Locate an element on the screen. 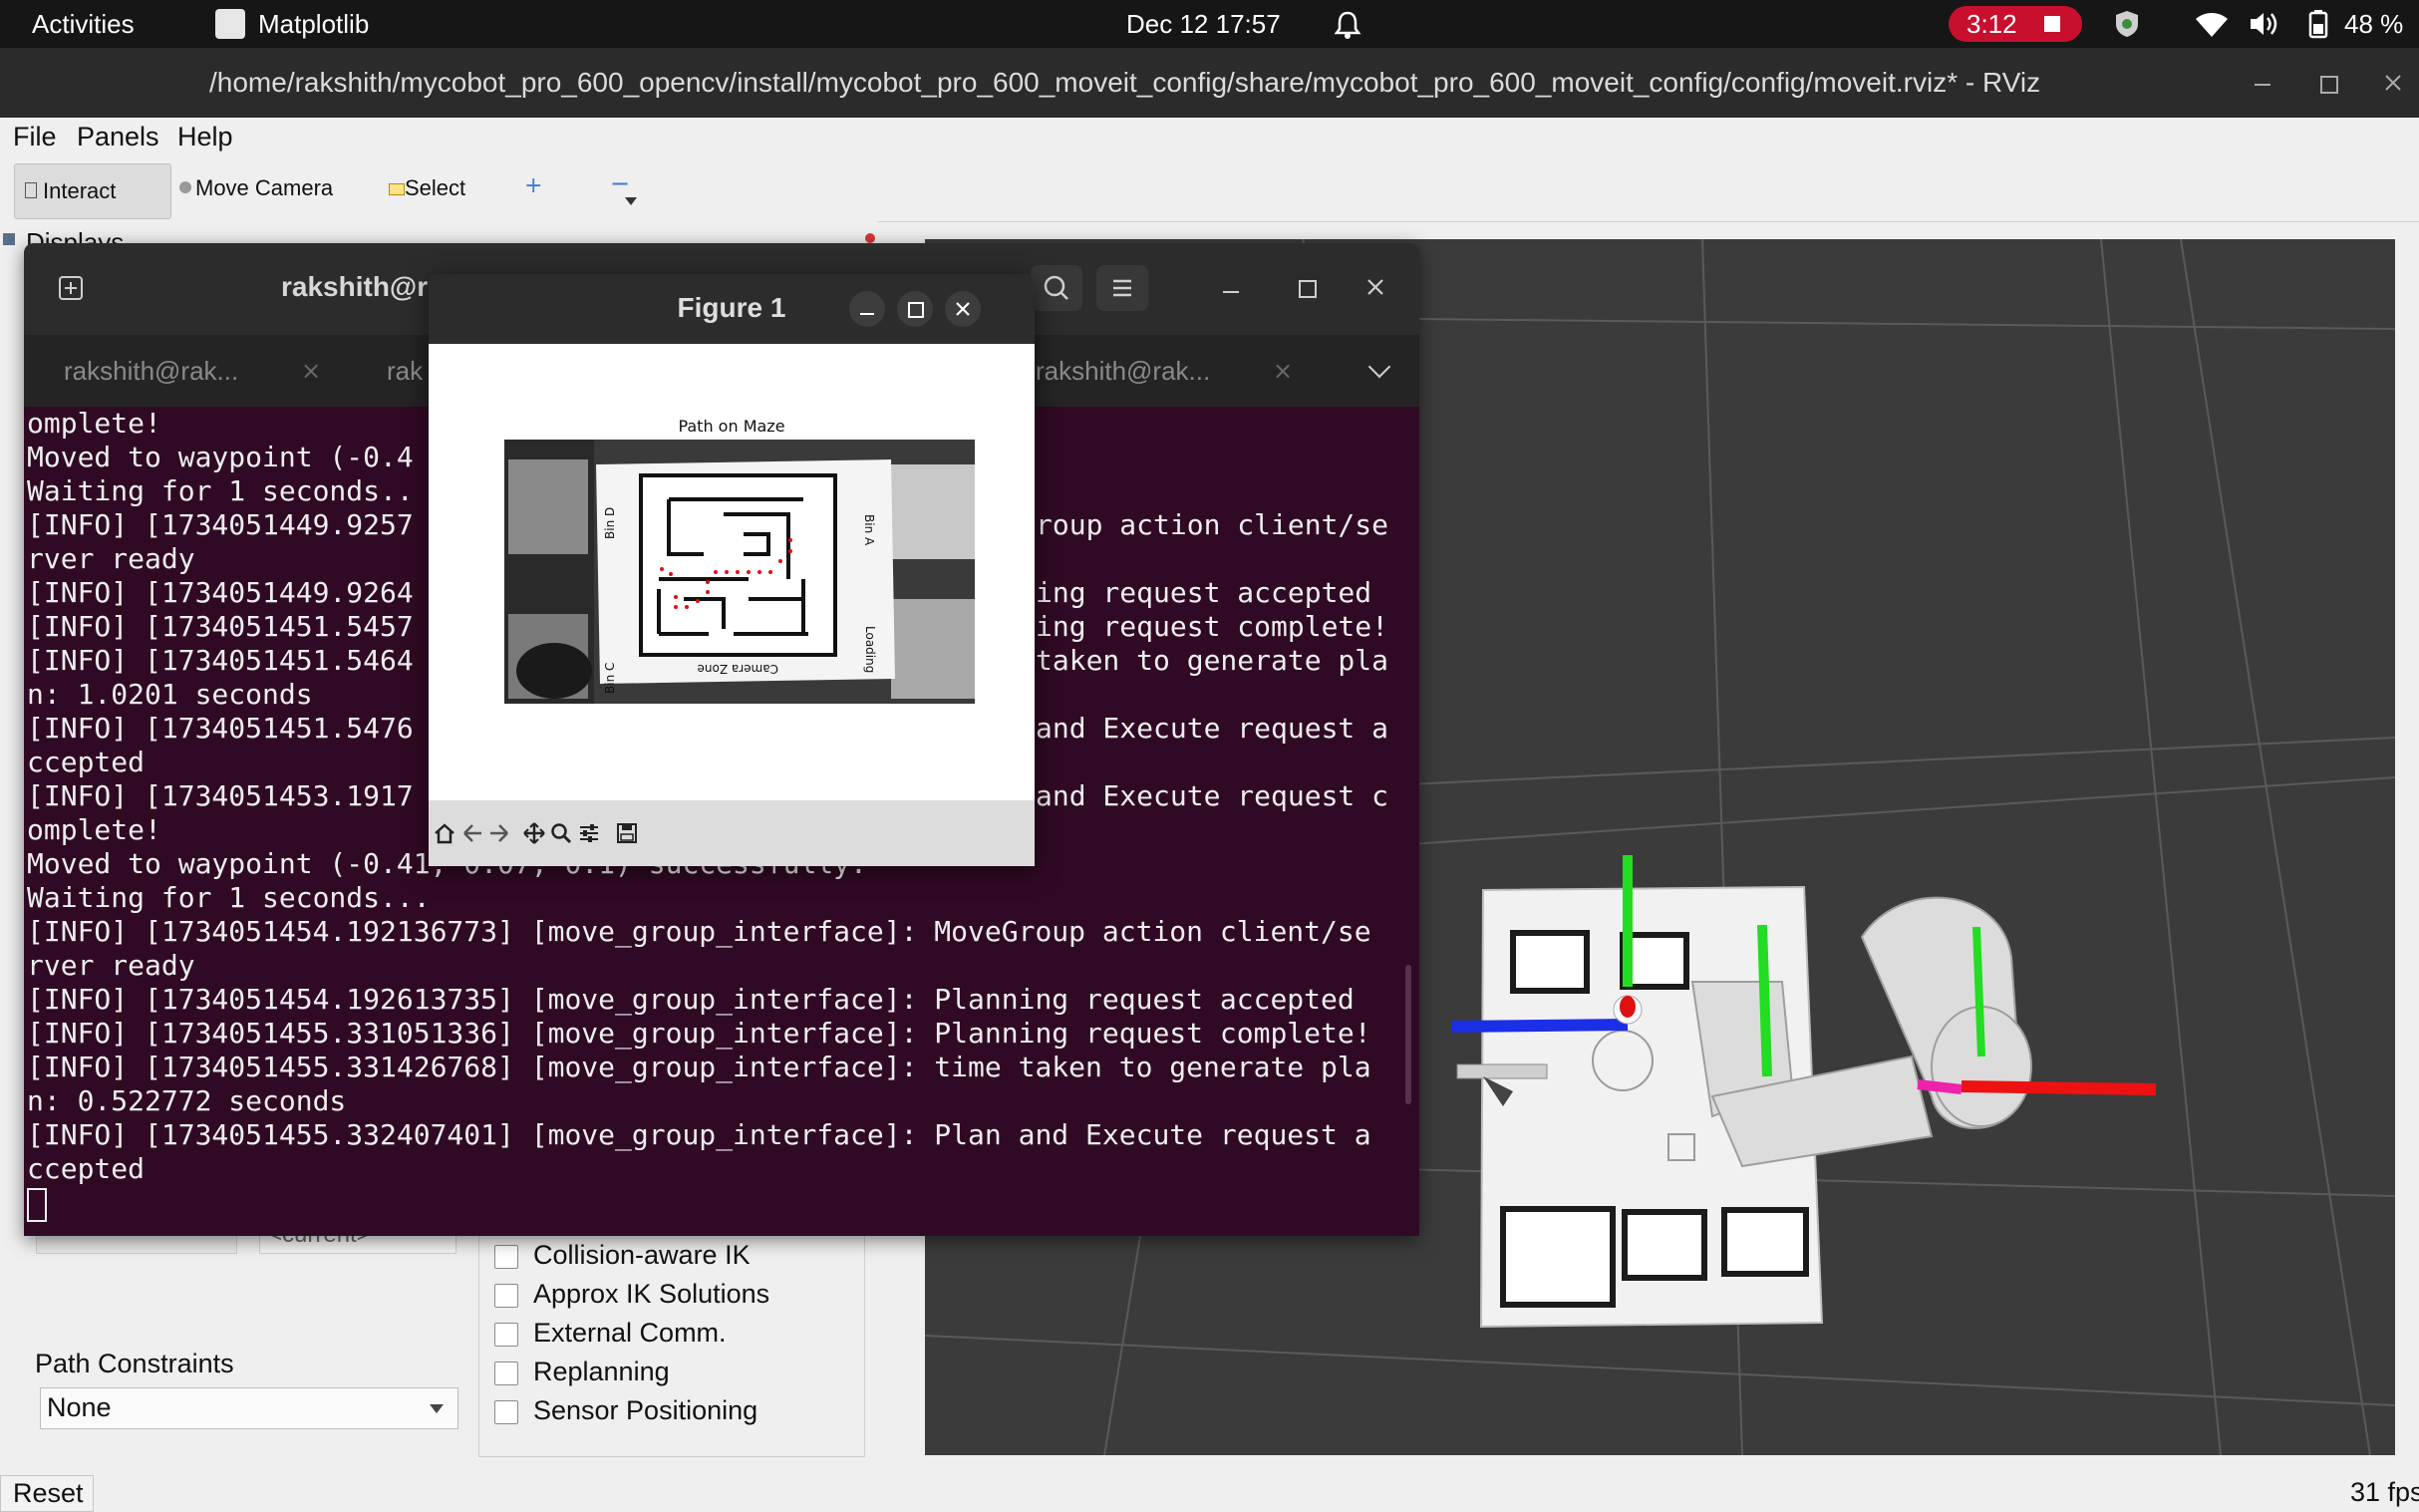 The width and height of the screenshot is (2419, 1512). terminal-line: n: 0.522772 seconds is located at coordinates (187, 1100).